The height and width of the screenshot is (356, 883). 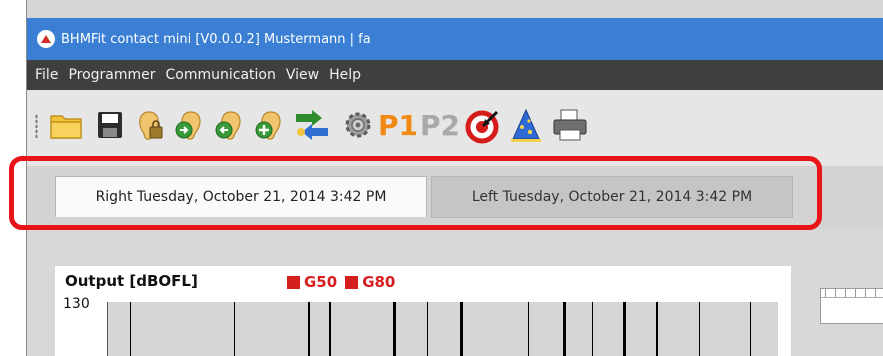 I want to click on settings-gear-icon, so click(x=358, y=125).